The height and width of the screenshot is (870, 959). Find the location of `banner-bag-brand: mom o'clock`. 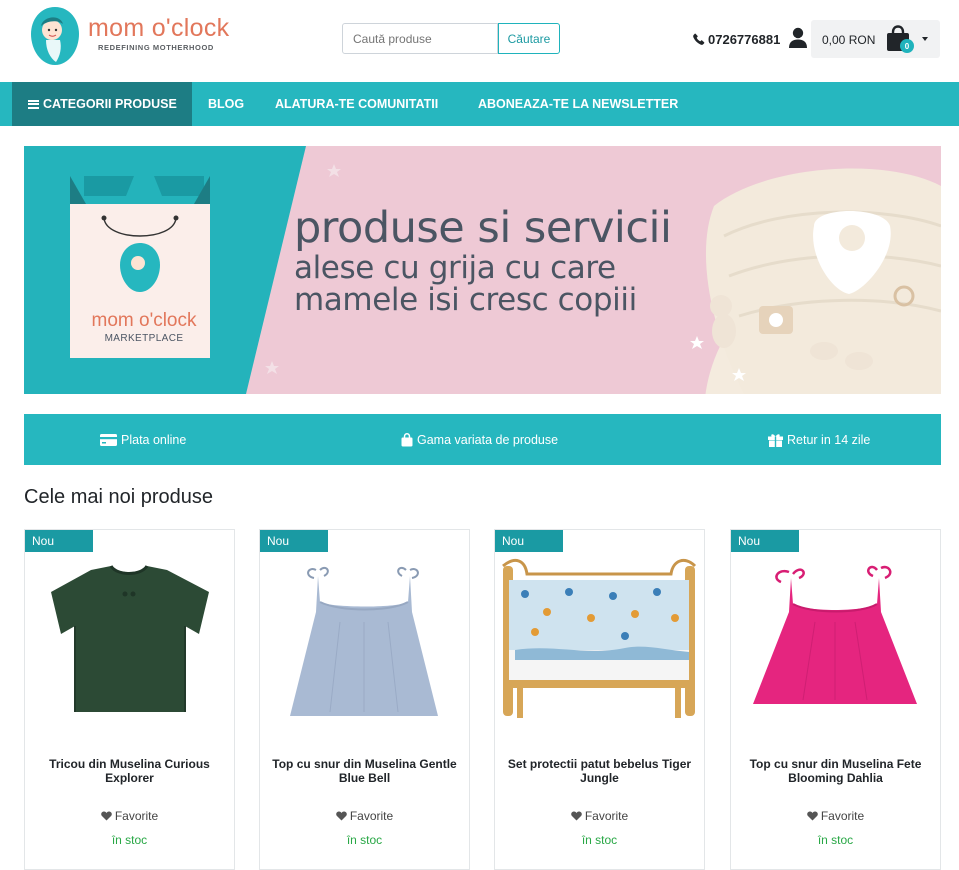

banner-bag-brand: mom o'clock is located at coordinates (144, 320).